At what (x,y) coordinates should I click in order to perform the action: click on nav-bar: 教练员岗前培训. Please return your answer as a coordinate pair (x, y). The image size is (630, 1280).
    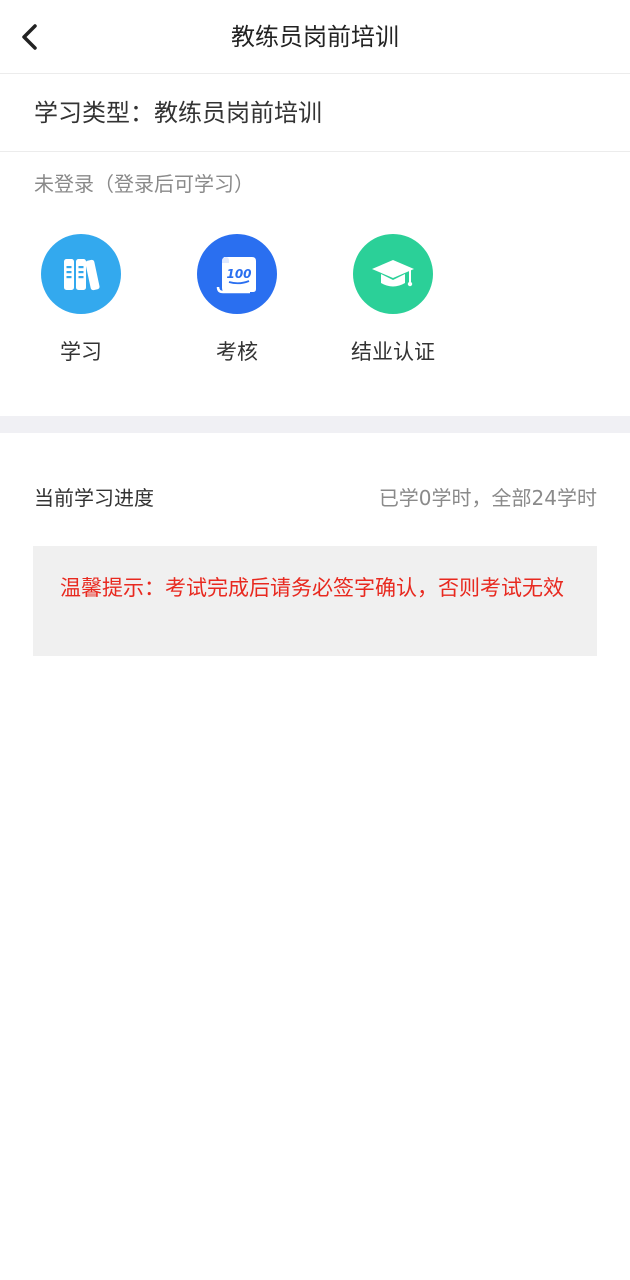
    Looking at the image, I should click on (315, 37).